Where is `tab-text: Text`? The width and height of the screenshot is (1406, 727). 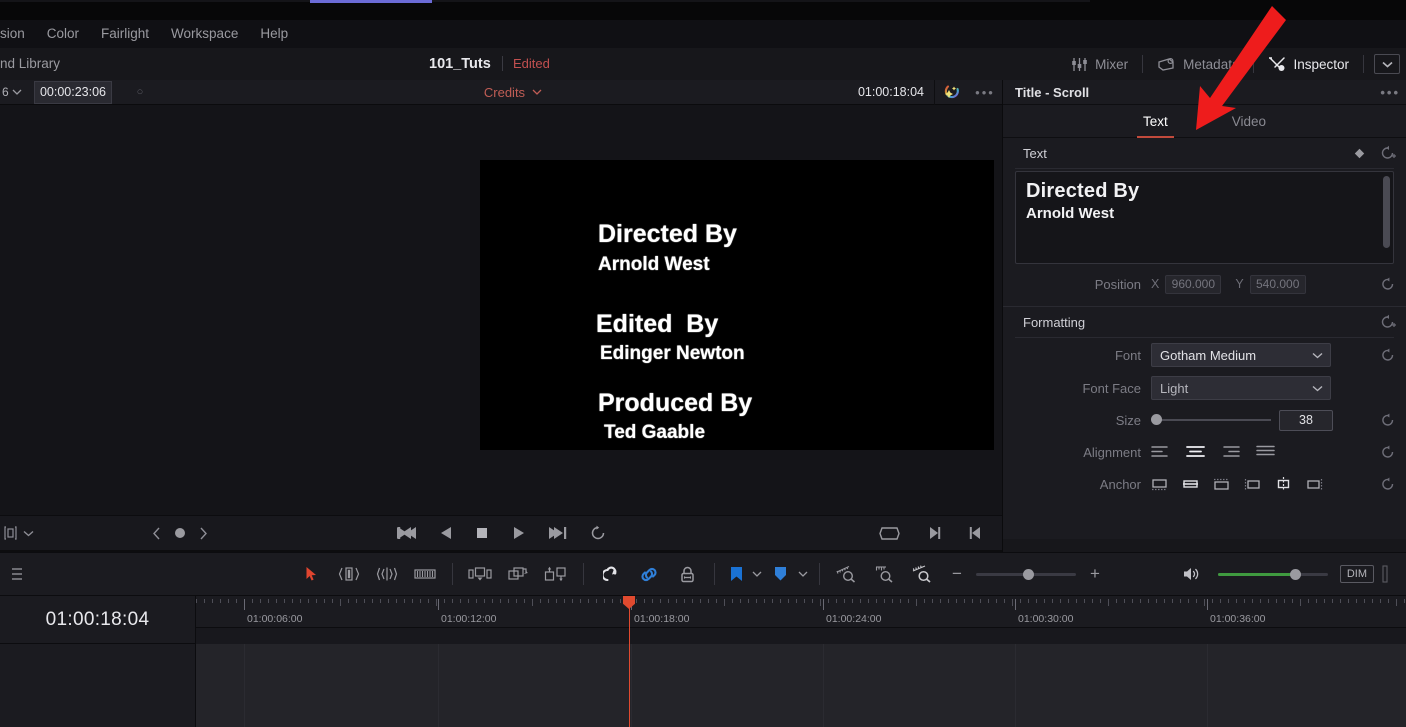
tab-text: Text is located at coordinates (1155, 121).